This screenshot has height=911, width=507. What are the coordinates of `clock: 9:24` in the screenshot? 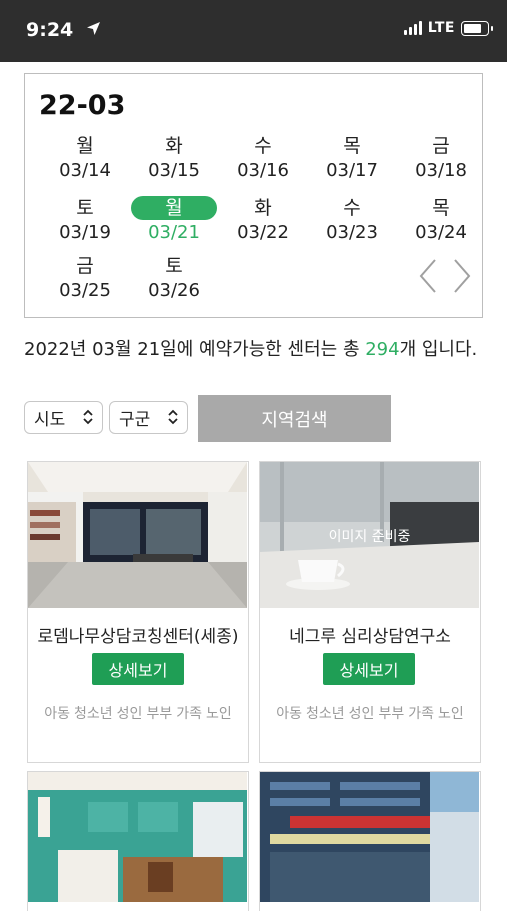 It's located at (63, 30).